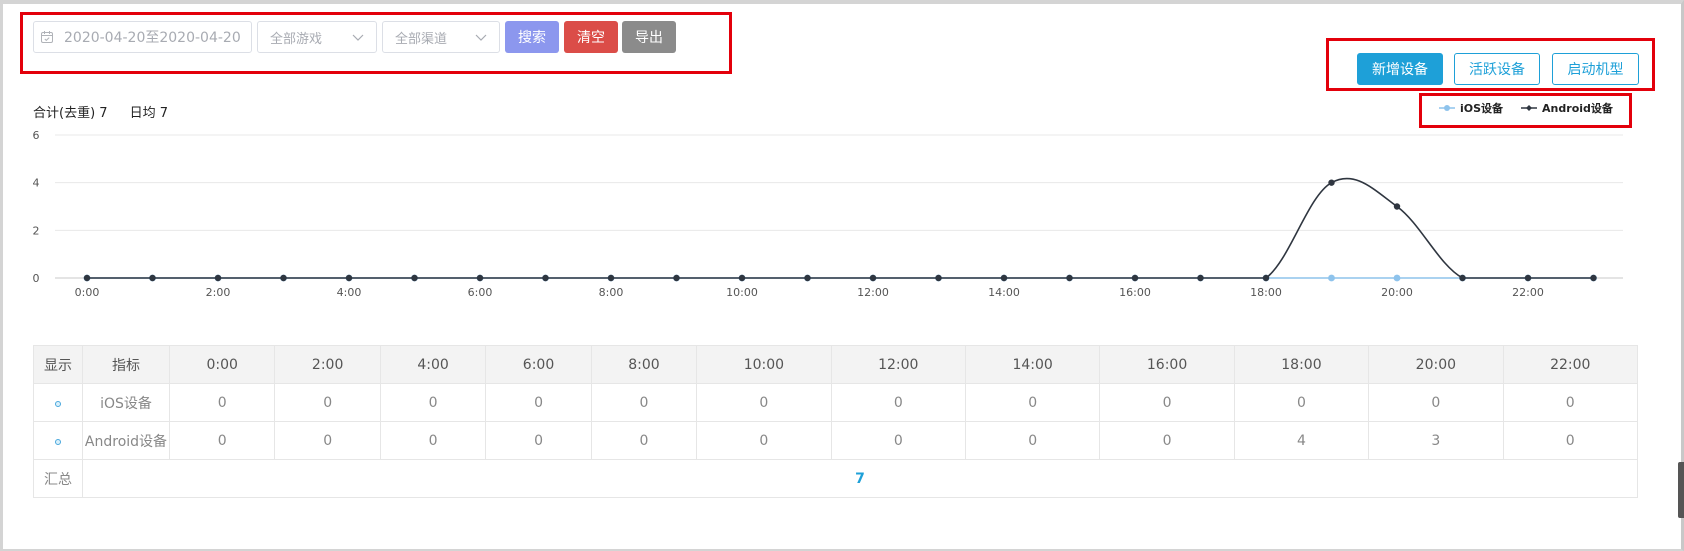 This screenshot has height=551, width=1684. What do you see at coordinates (538, 364) in the screenshot?
I see `header-hour: 6:00` at bounding box center [538, 364].